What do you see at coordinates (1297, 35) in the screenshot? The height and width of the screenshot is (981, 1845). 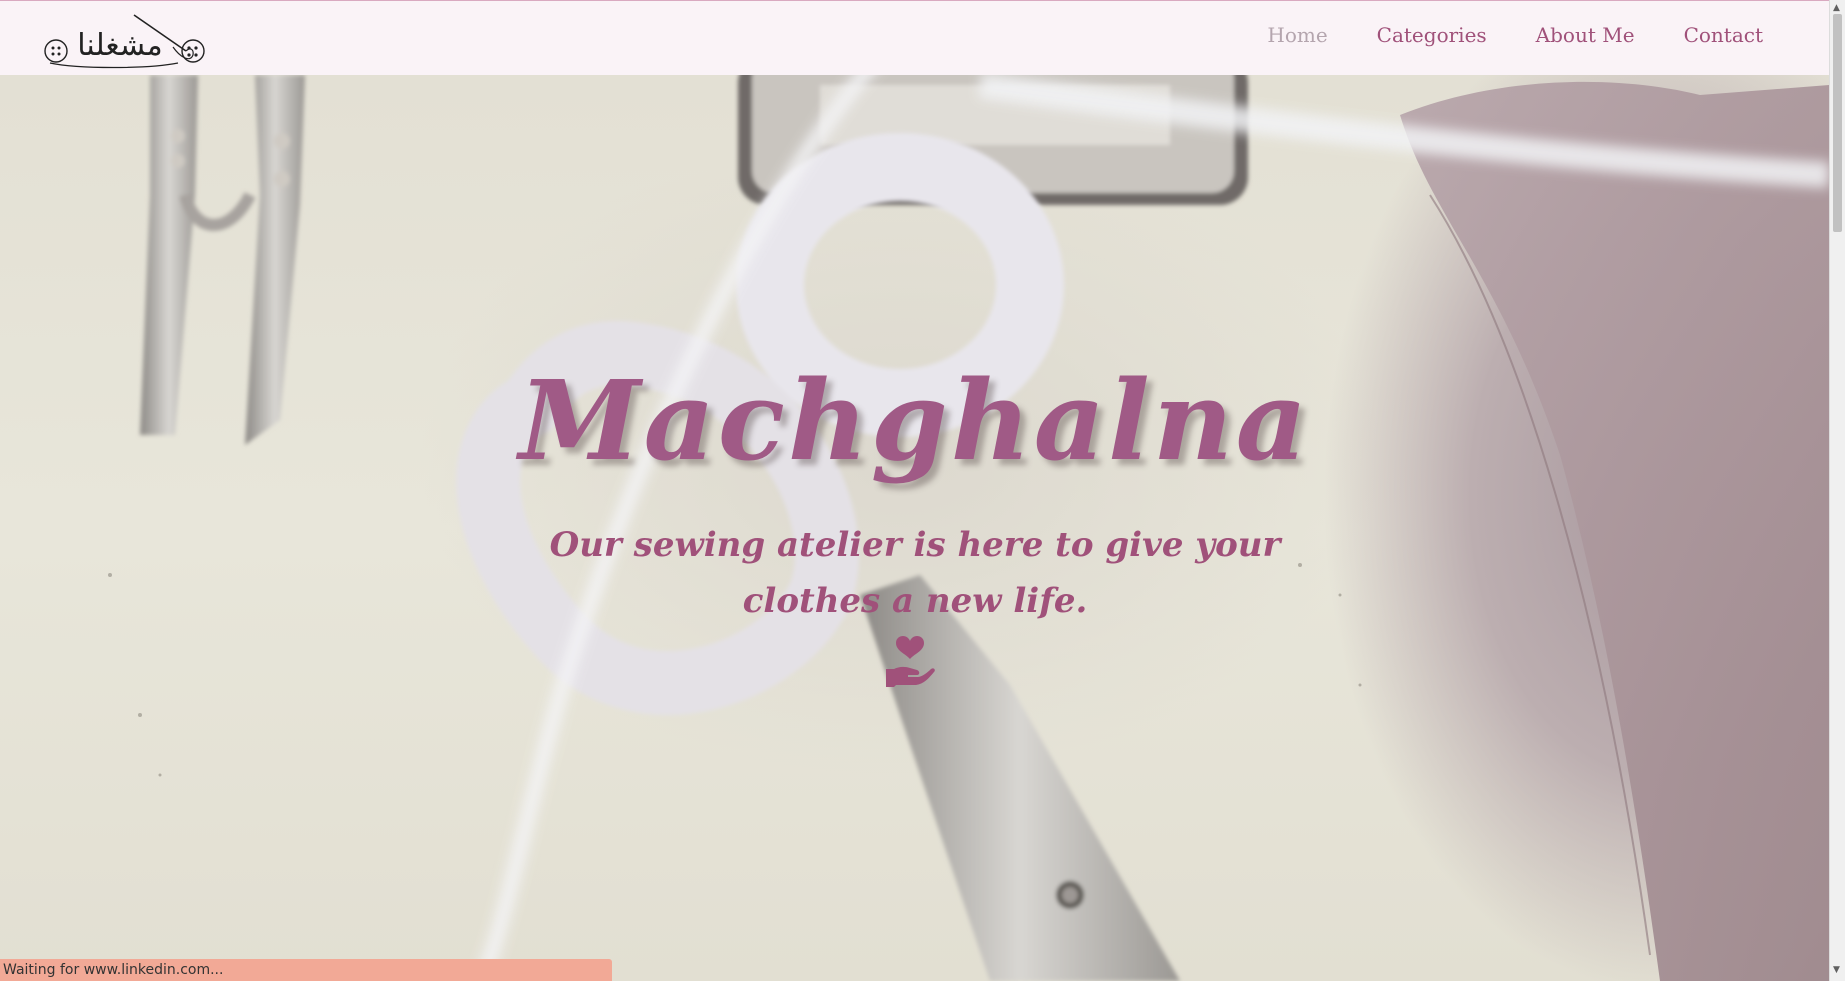 I see `nav-home-link: Home` at bounding box center [1297, 35].